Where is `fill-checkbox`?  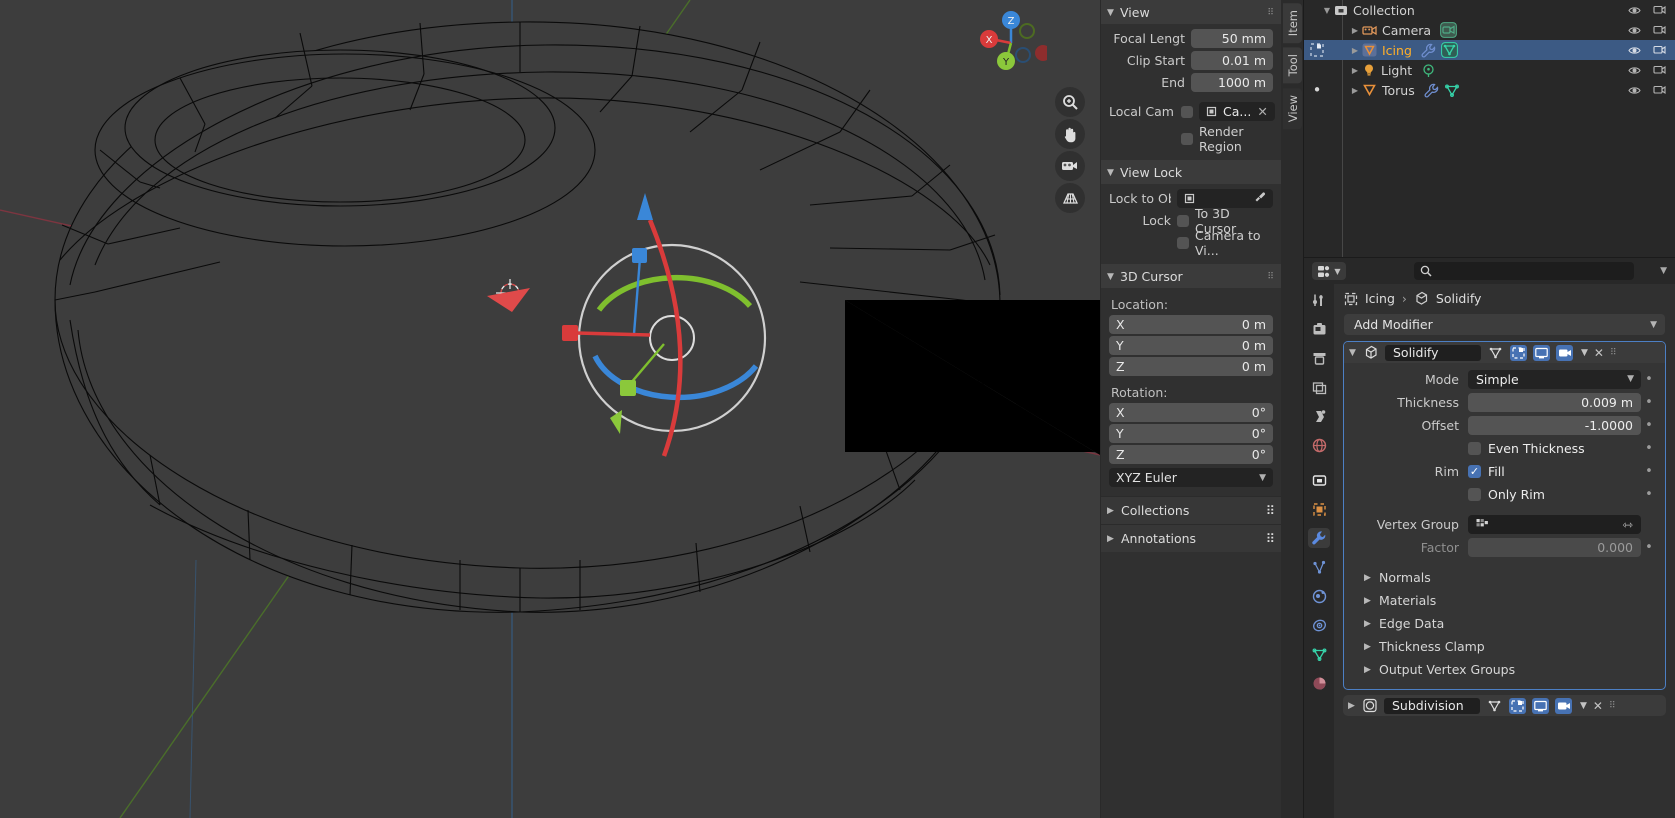 fill-checkbox is located at coordinates (1474, 471).